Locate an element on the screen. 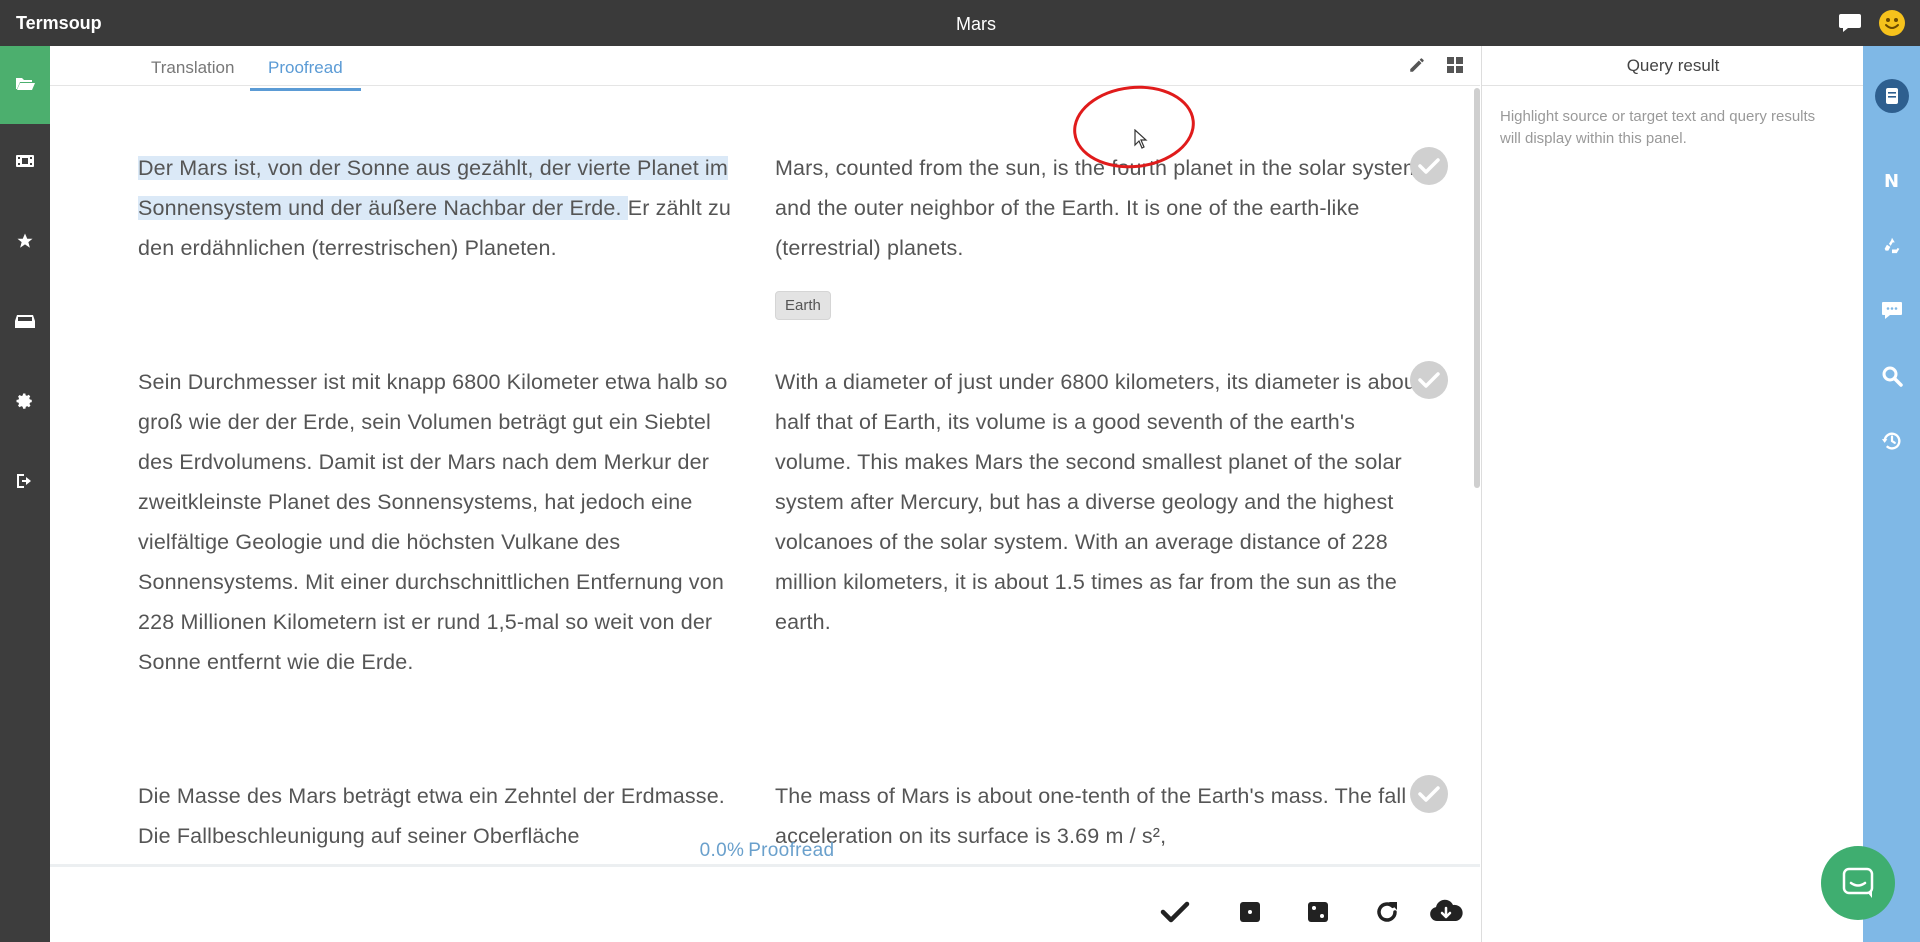 This screenshot has width=1920, height=942. cloud-download-icon is located at coordinates (1446, 910).